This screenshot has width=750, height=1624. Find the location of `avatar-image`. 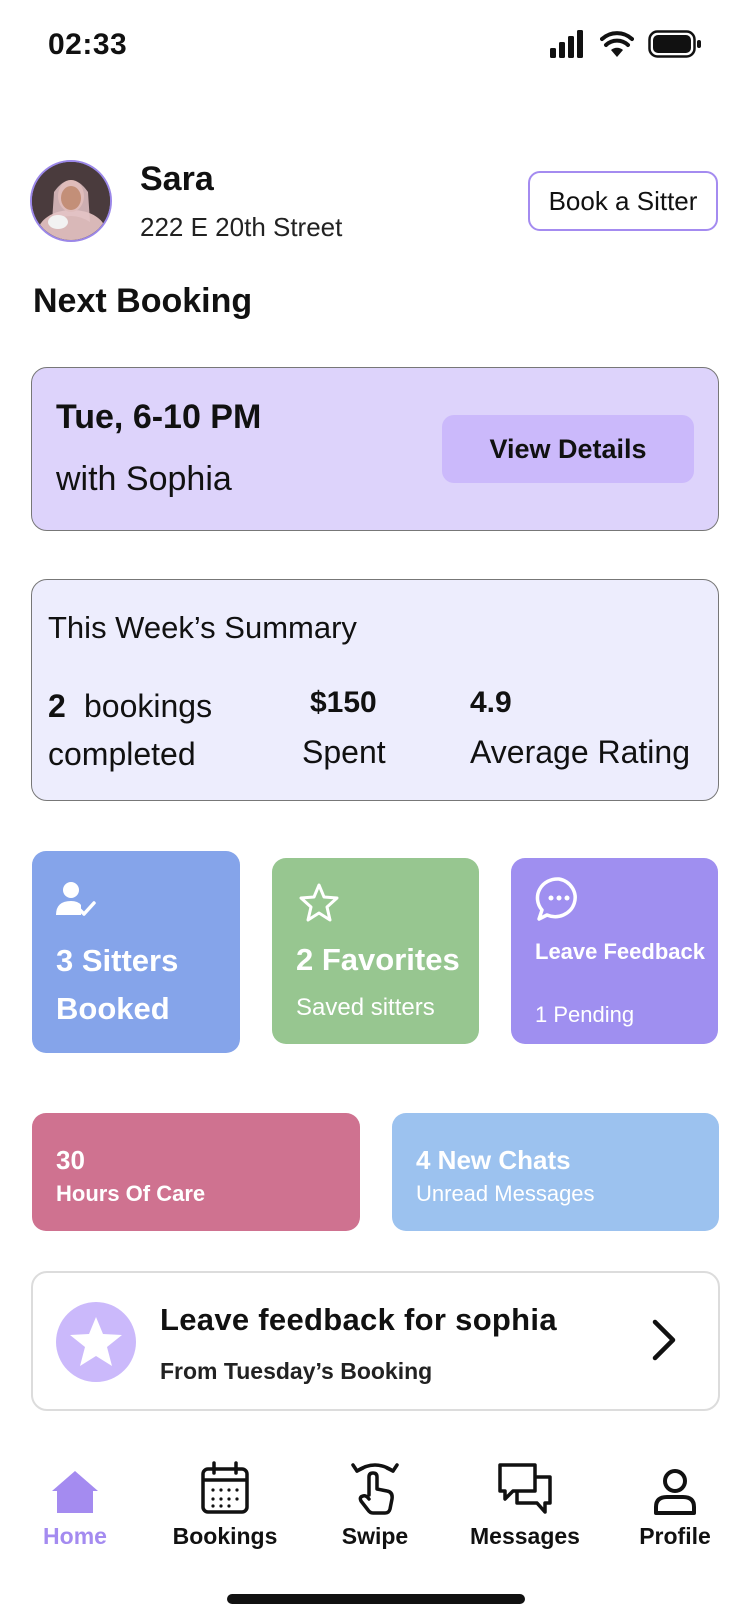

avatar-image is located at coordinates (71, 201).